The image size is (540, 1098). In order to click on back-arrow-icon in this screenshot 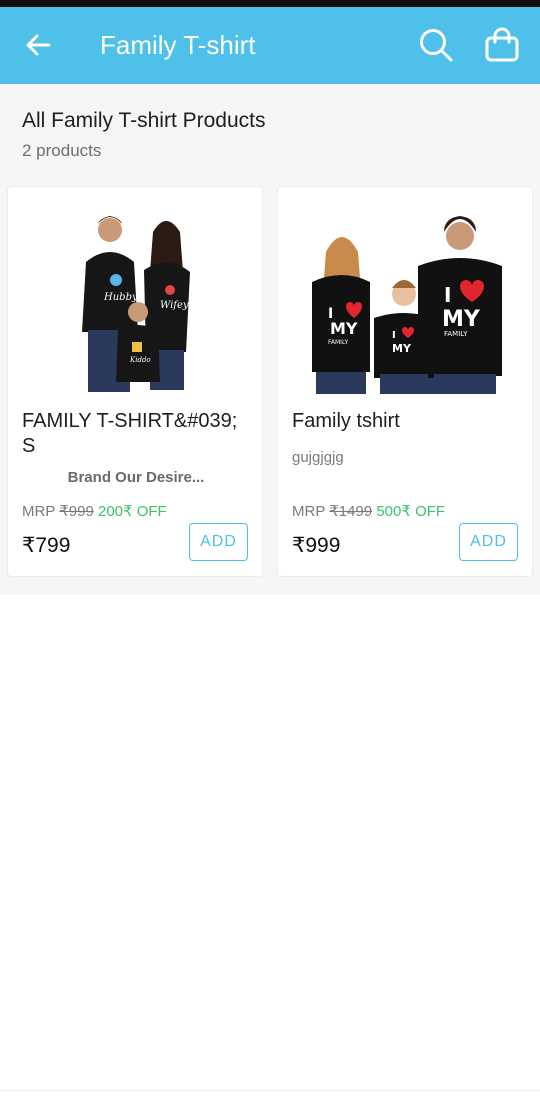, I will do `click(38, 45)`.